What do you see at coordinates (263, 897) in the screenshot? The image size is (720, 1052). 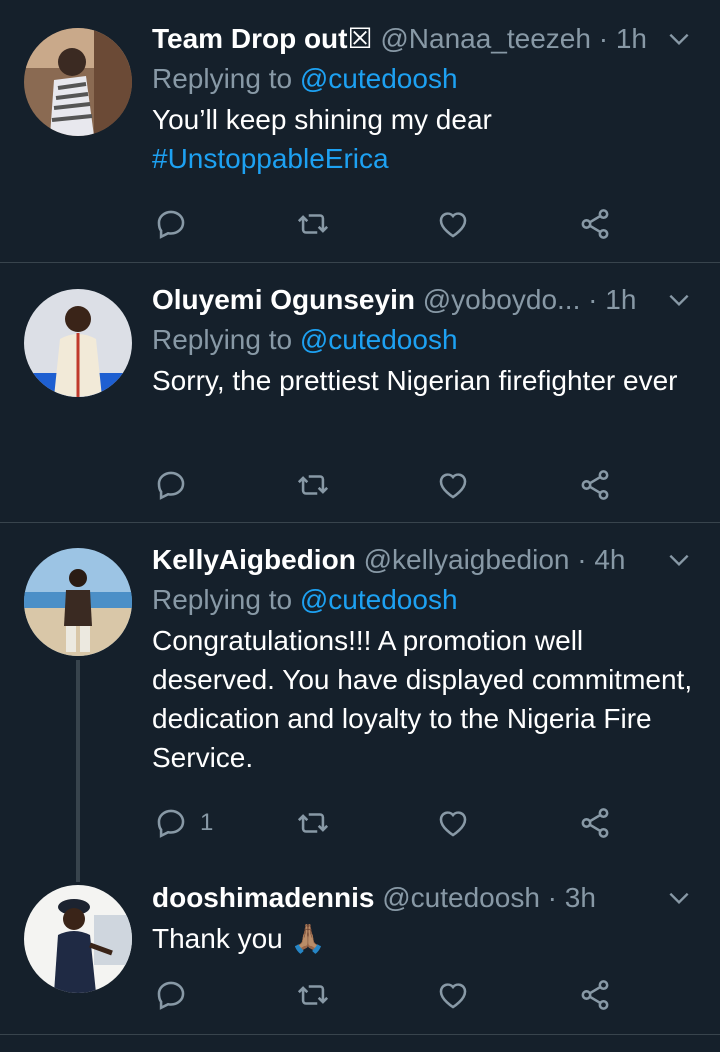 I see `author-name: dooshimadennis` at bounding box center [263, 897].